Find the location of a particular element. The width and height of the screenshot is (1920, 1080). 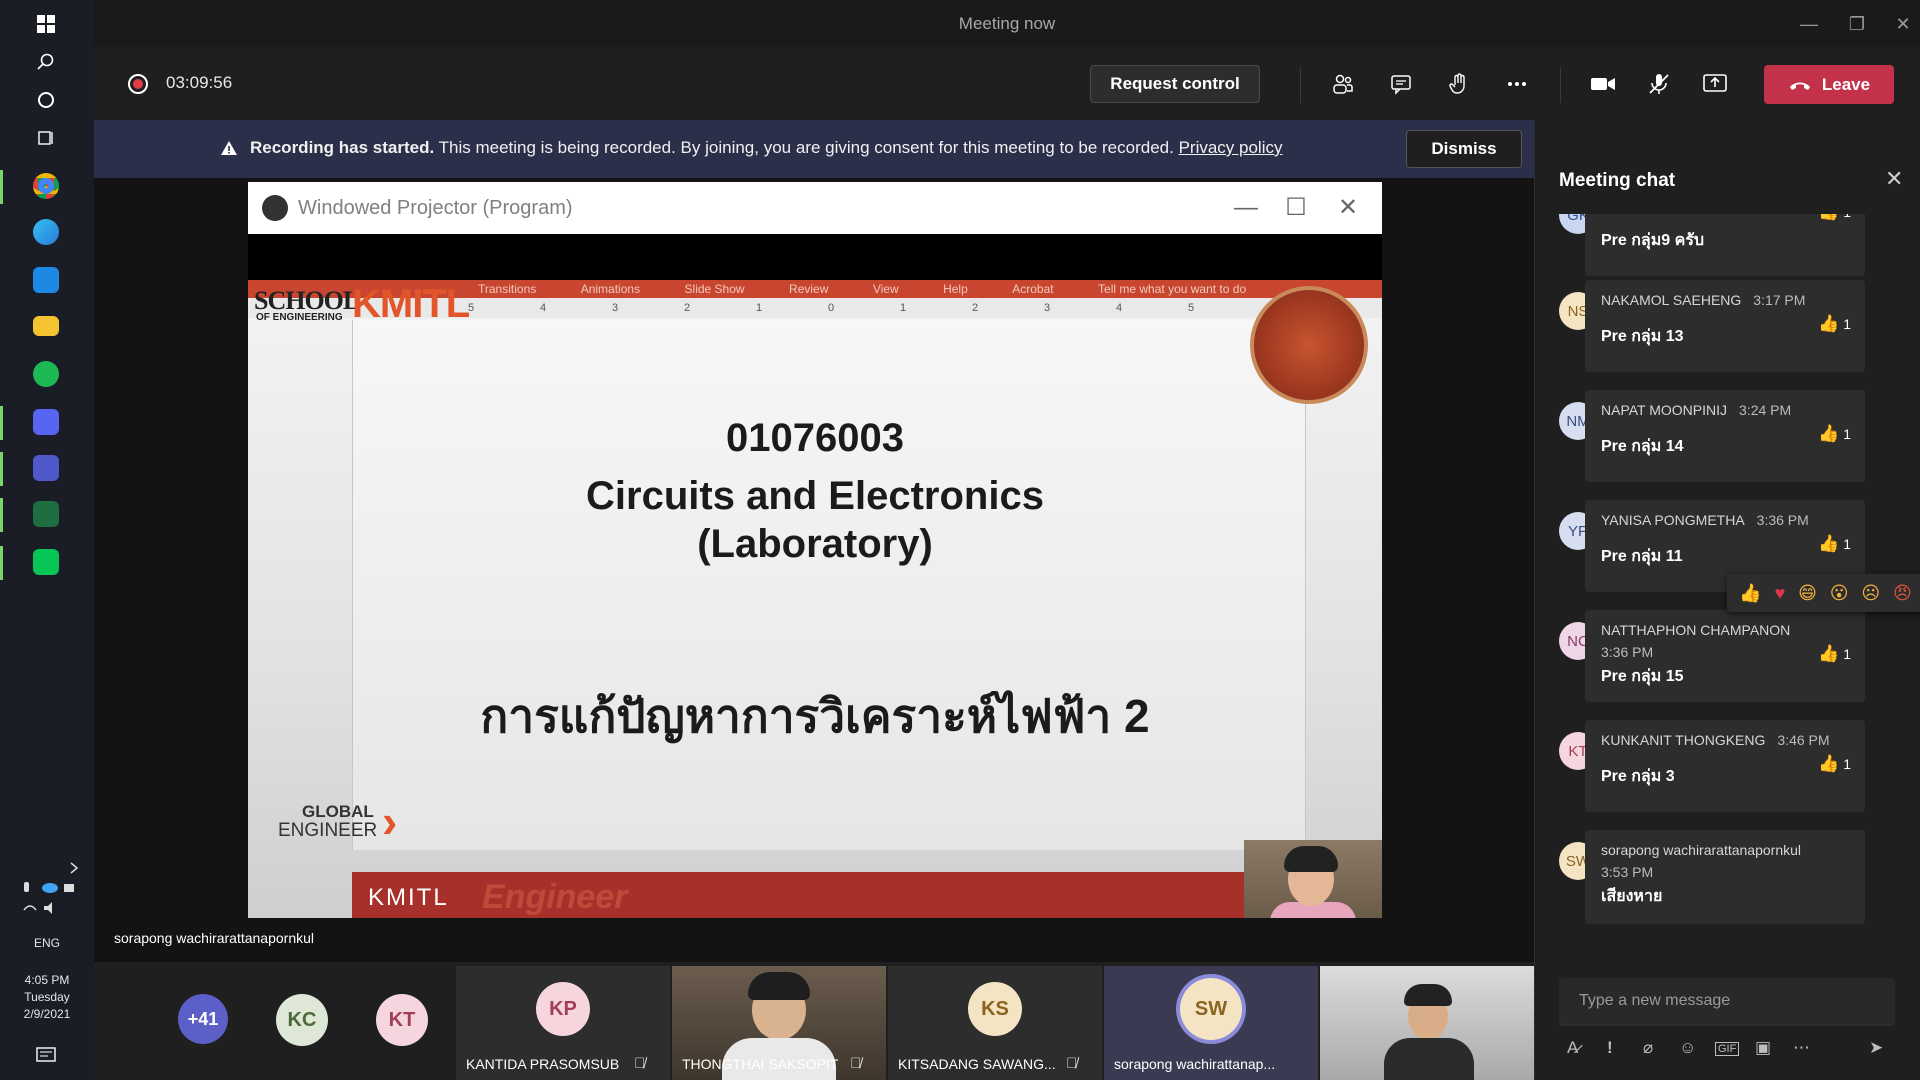

participant-tile-video: THONGTHAI SAKSOPIT 🎙̸ is located at coordinates (779, 1023).